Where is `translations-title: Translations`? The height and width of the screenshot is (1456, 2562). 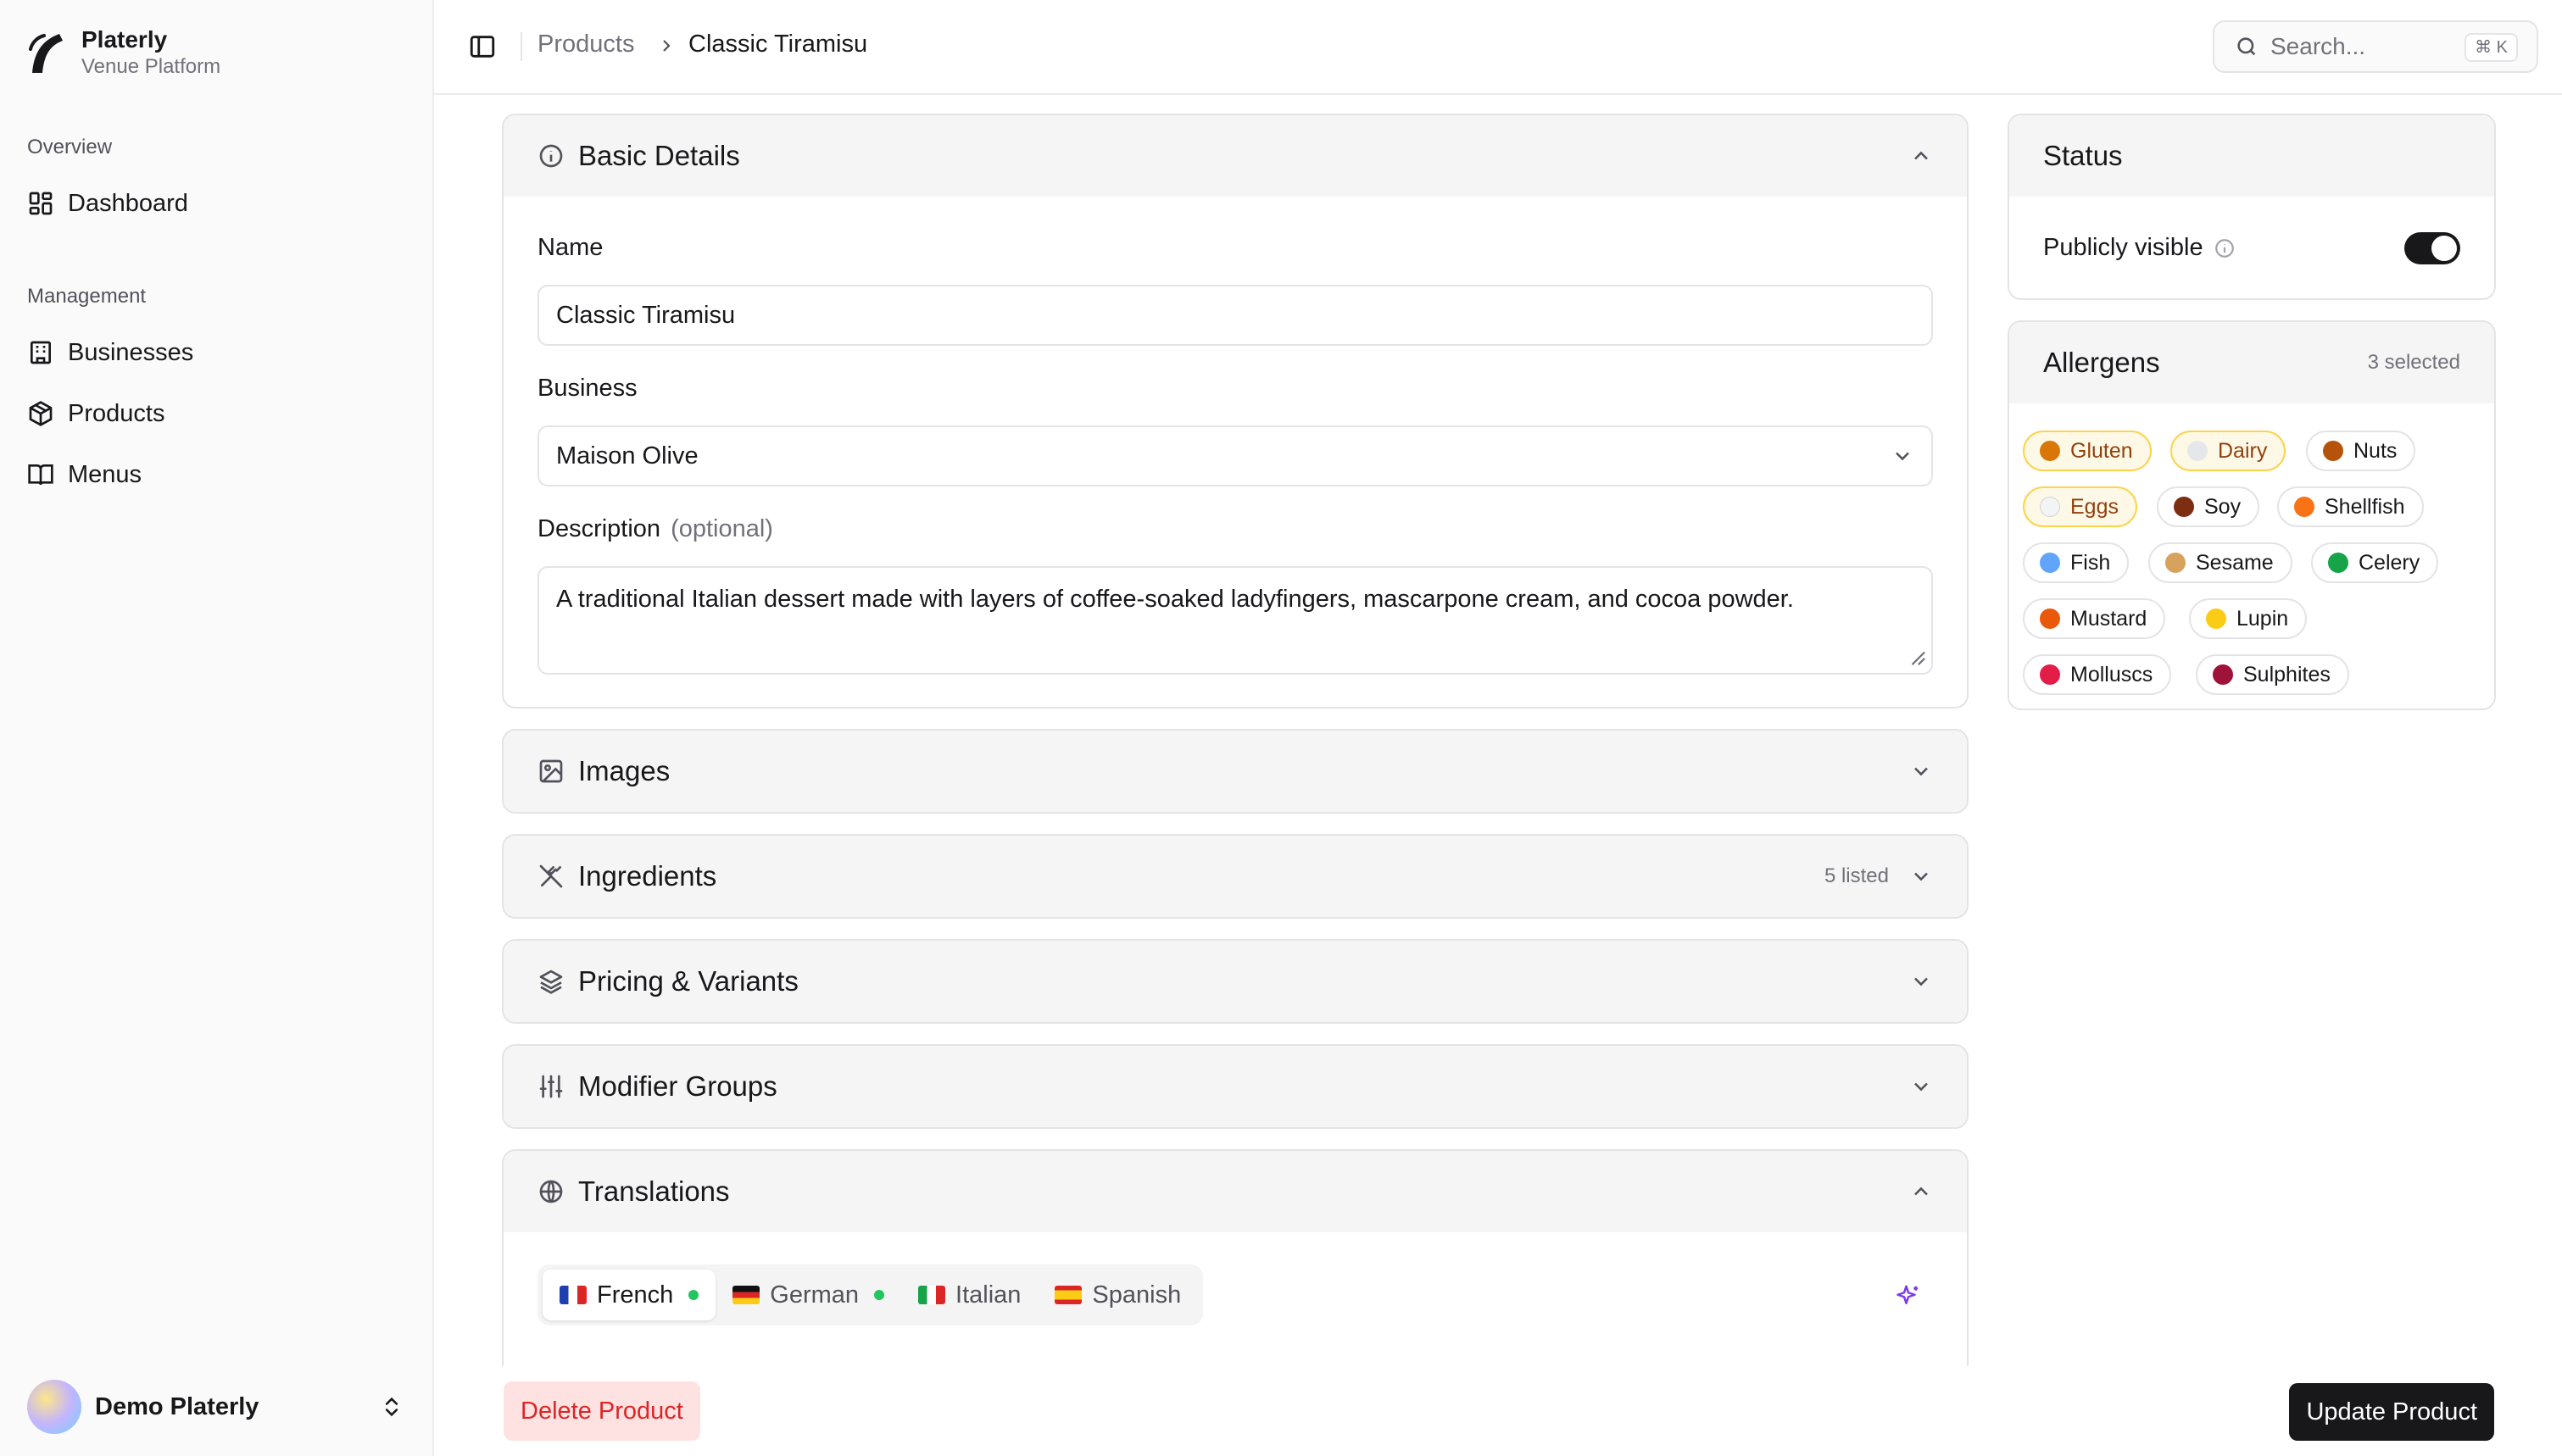
translations-title: Translations is located at coordinates (654, 1191).